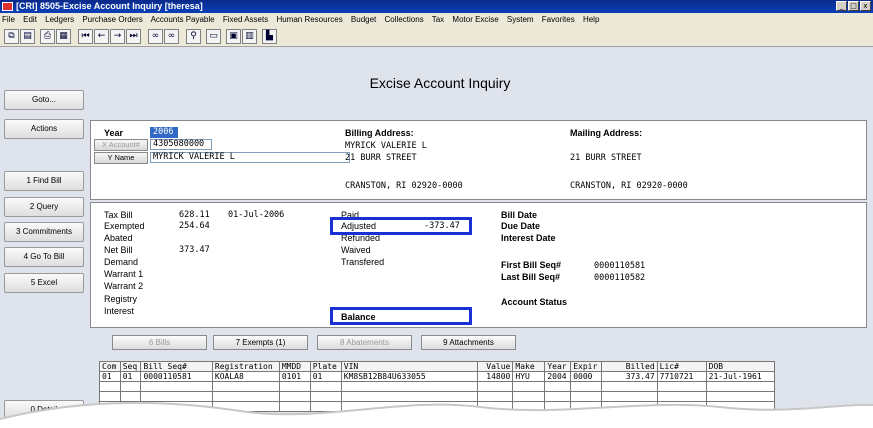  Describe the element at coordinates (529, 376) in the screenshot. I see `cell-make: HYU` at that location.